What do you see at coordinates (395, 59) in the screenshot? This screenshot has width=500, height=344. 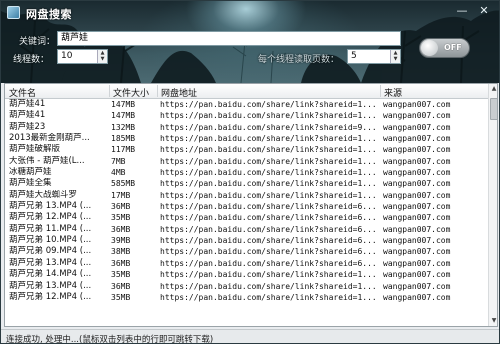 I see `pages-down-arrow-icon: ▼` at bounding box center [395, 59].